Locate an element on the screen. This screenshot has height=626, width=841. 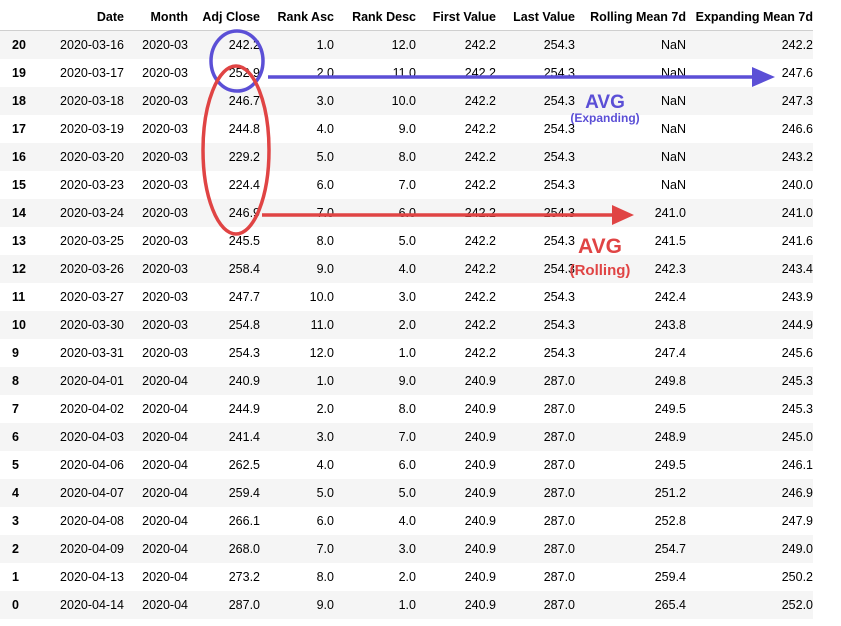
rolling-avg-subtitle: (Rolling) is located at coordinates (600, 270).